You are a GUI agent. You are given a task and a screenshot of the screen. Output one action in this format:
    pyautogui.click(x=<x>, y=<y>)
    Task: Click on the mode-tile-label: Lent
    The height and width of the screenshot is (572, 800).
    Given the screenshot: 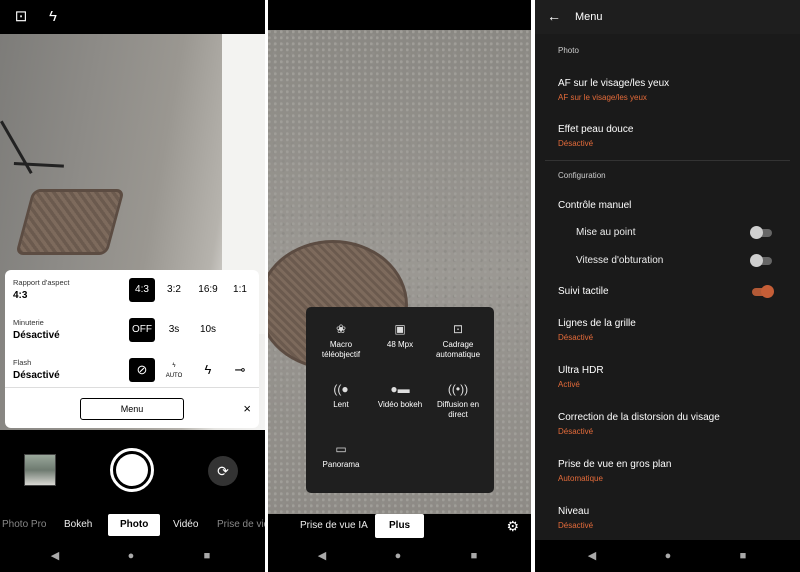 What is the action you would take?
    pyautogui.click(x=341, y=404)
    